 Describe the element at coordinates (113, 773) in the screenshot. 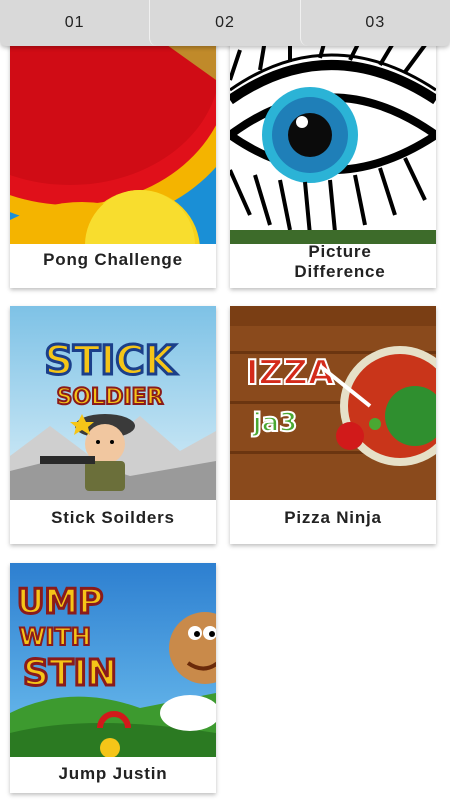

I see `game-title: Jump Justin` at that location.